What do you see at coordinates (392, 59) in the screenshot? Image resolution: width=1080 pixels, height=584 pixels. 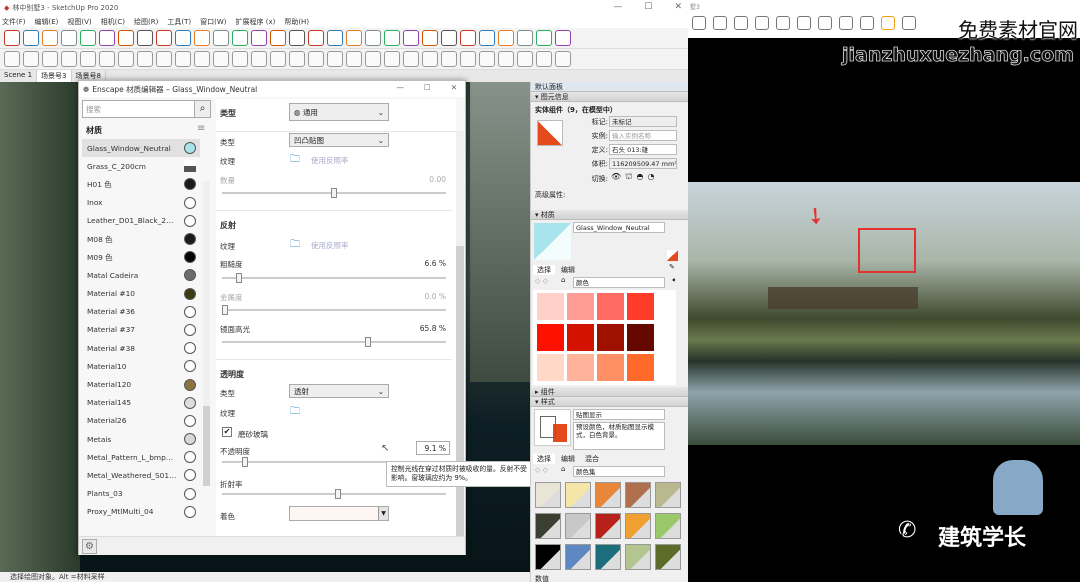 I see `box1-icon` at bounding box center [392, 59].